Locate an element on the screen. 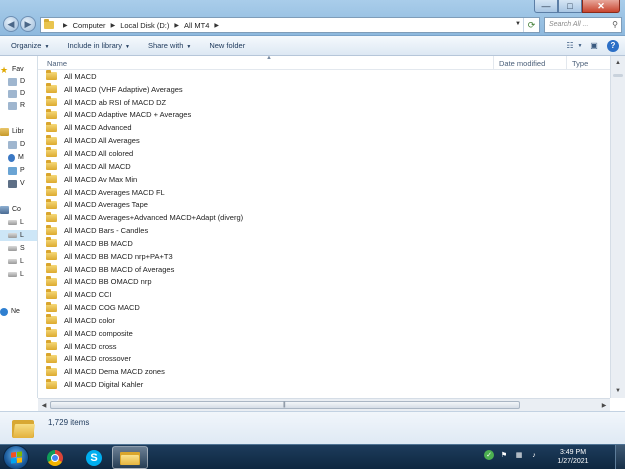 Image resolution: width=625 pixels, height=469 pixels. nav-downloads: D is located at coordinates (22, 93).